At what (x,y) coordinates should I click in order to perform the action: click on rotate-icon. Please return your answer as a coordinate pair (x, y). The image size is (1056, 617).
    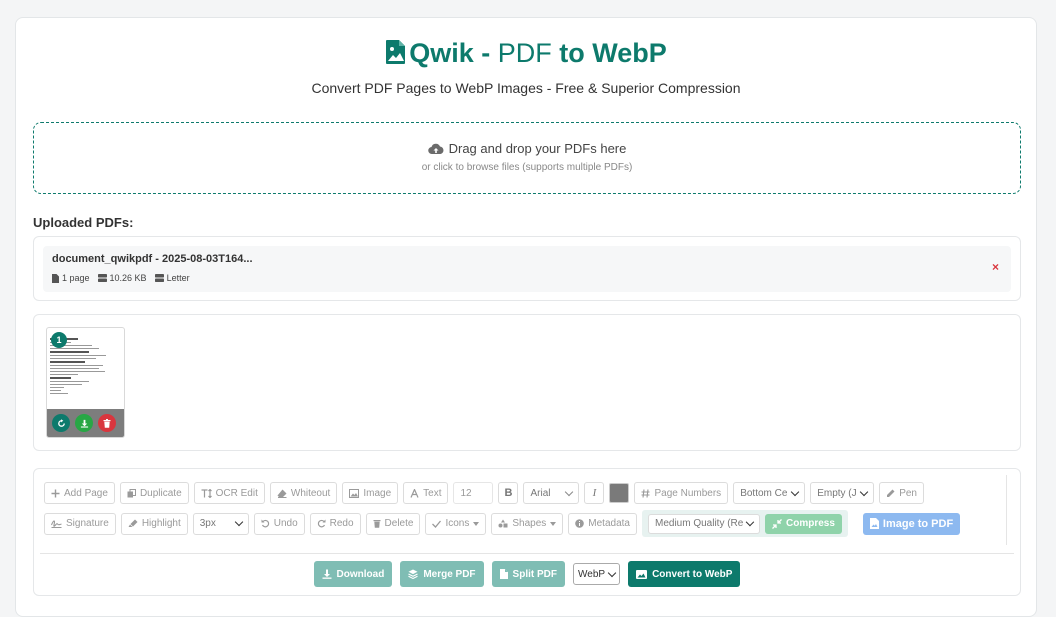
    Looking at the image, I should click on (61, 422).